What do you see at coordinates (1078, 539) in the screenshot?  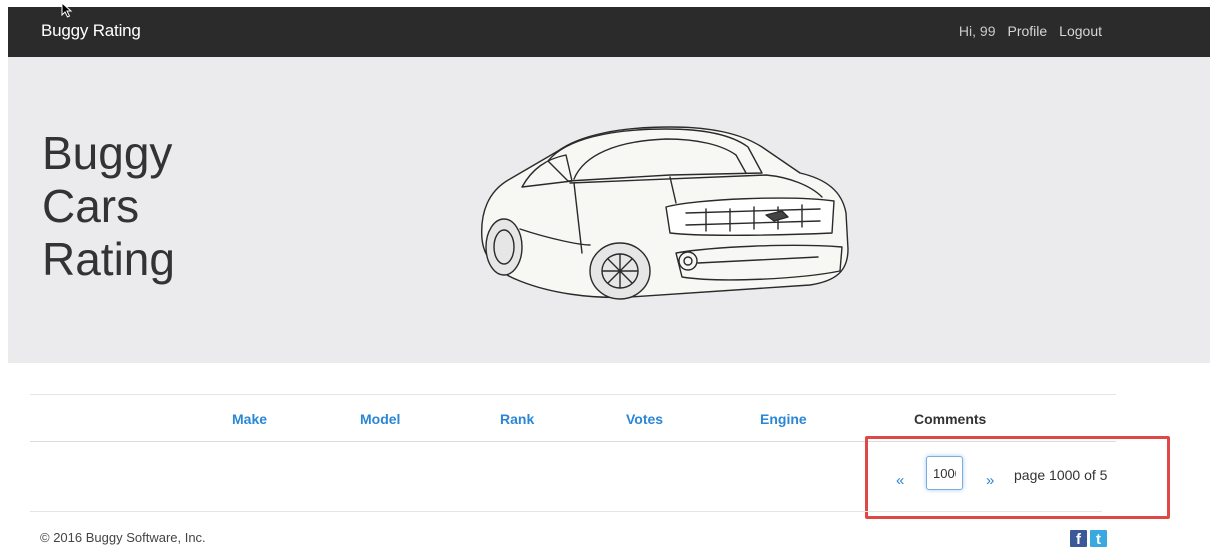 I see `facebook-icon: f` at bounding box center [1078, 539].